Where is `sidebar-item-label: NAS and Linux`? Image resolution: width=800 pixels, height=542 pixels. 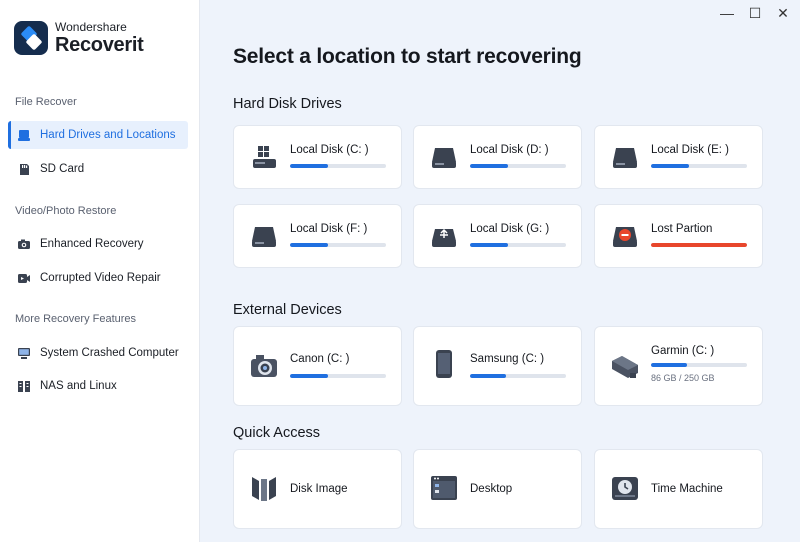
sidebar-item-label: NAS and Linux is located at coordinates (78, 386).